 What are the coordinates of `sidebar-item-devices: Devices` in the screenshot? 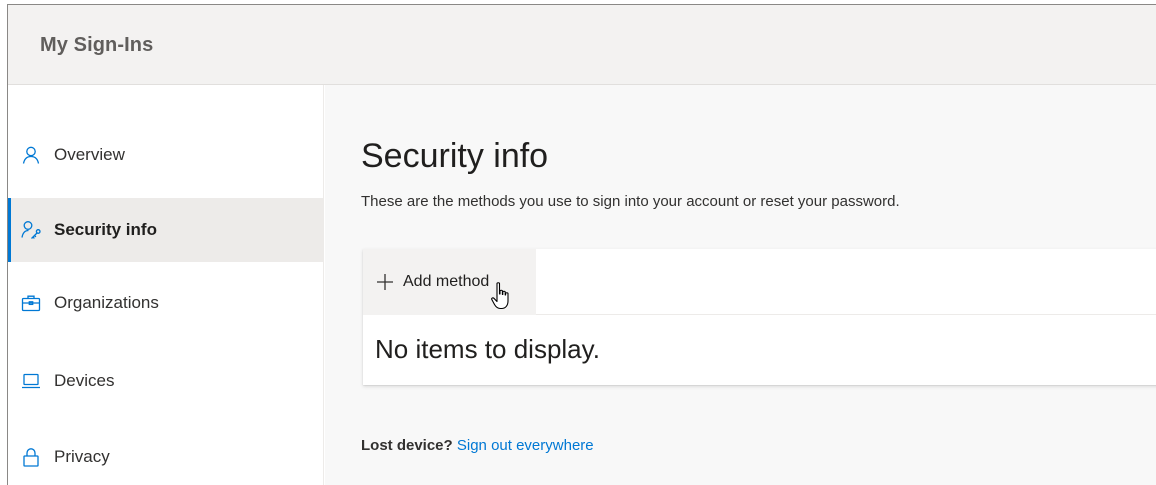 It's located at (166, 381).